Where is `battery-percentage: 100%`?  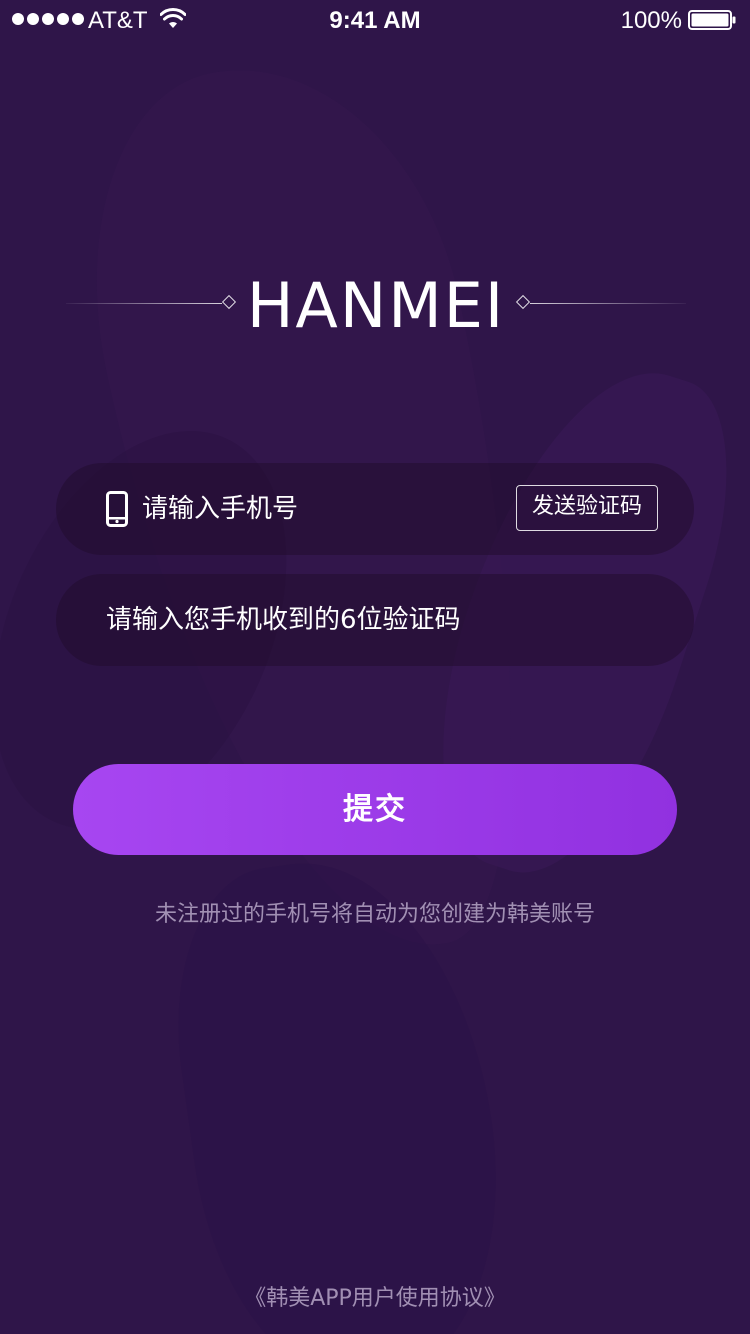 battery-percentage: 100% is located at coordinates (651, 20).